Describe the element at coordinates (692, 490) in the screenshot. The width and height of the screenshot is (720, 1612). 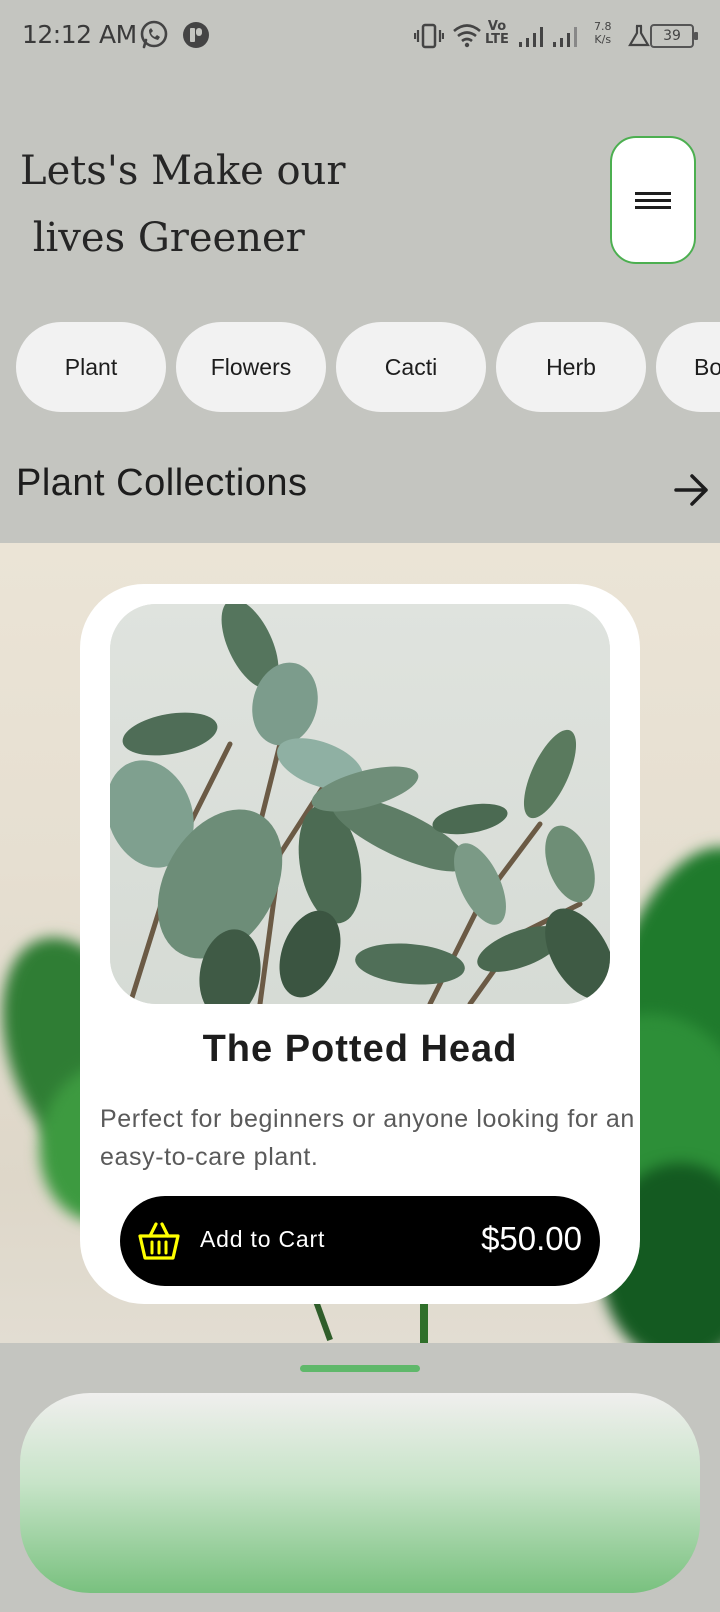
I see `arrow-right-icon` at that location.